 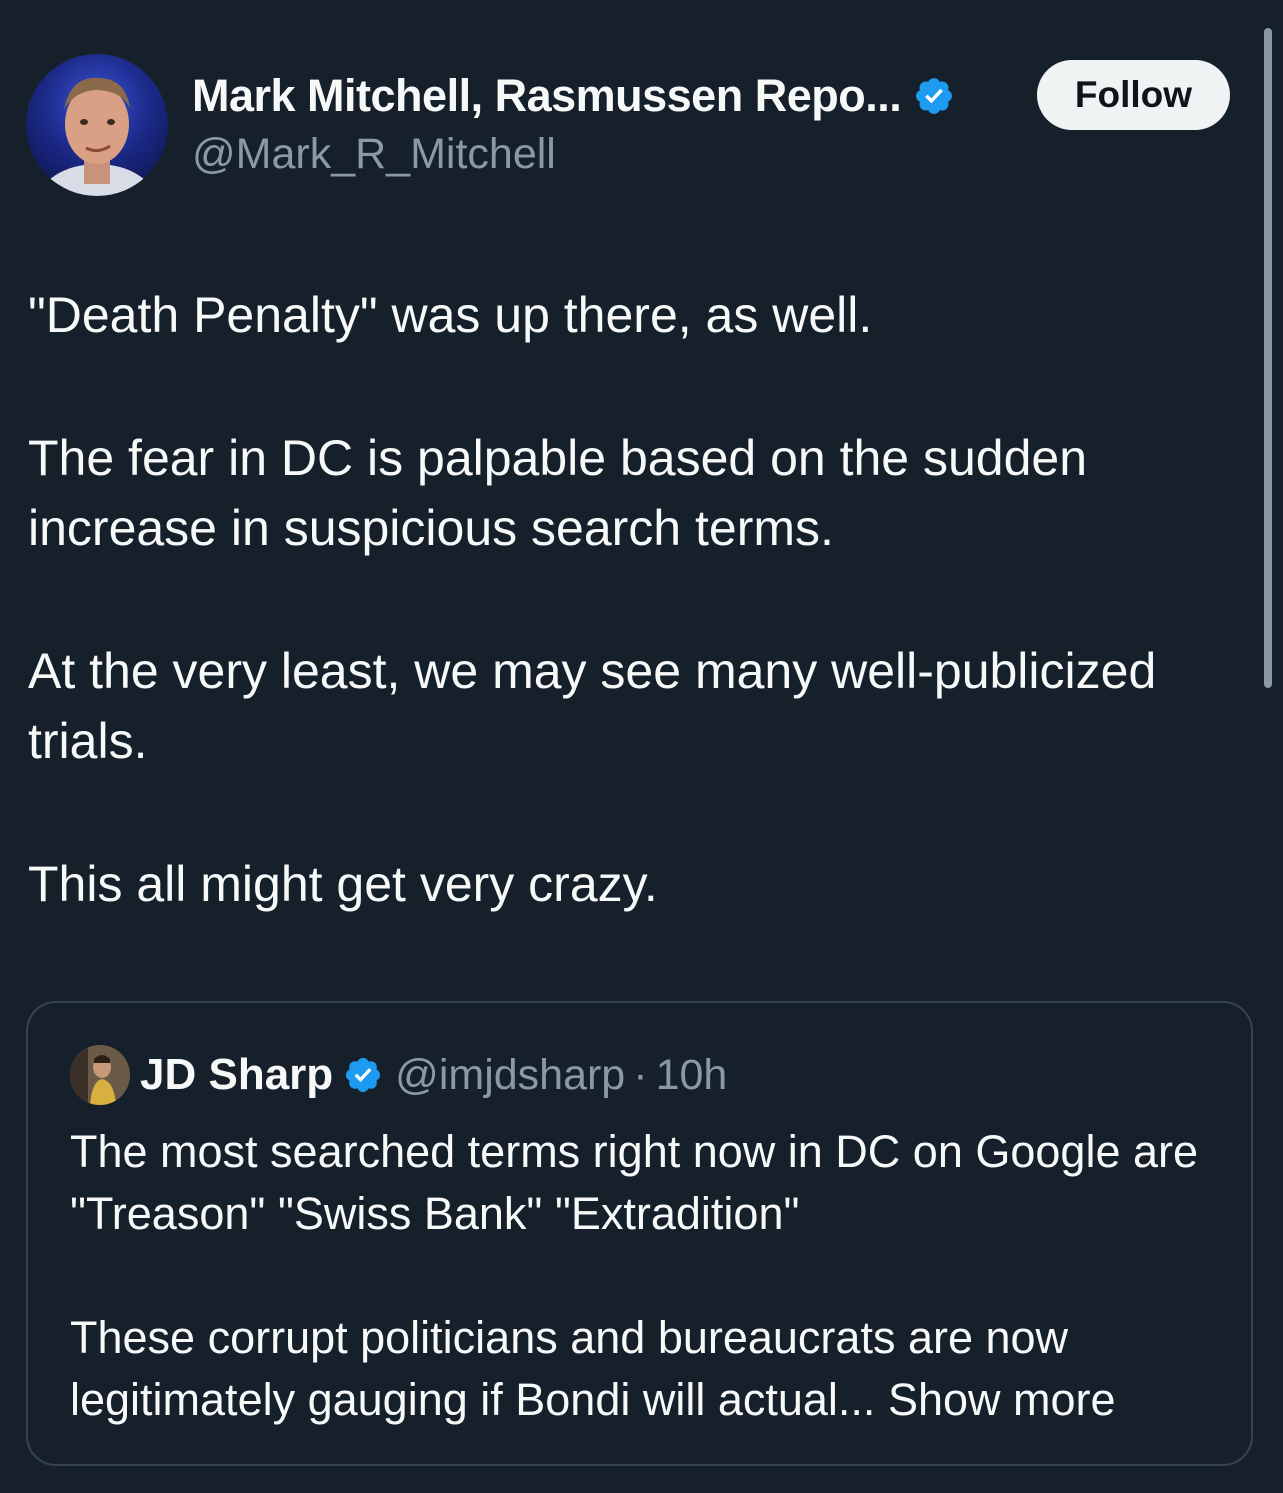 I want to click on author-handle: @Mark_R_Mitchell, so click(x=374, y=154).